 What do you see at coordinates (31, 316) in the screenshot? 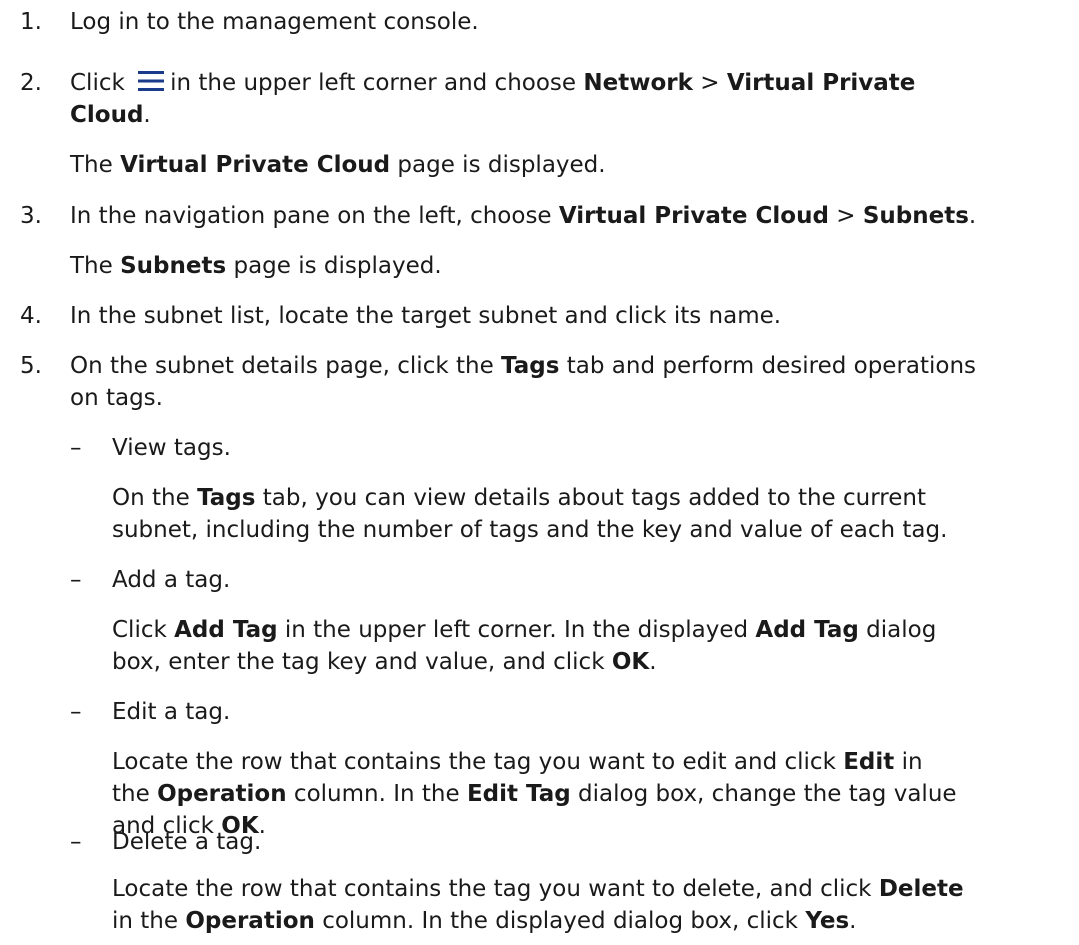
I see `step-number: 4.` at bounding box center [31, 316].